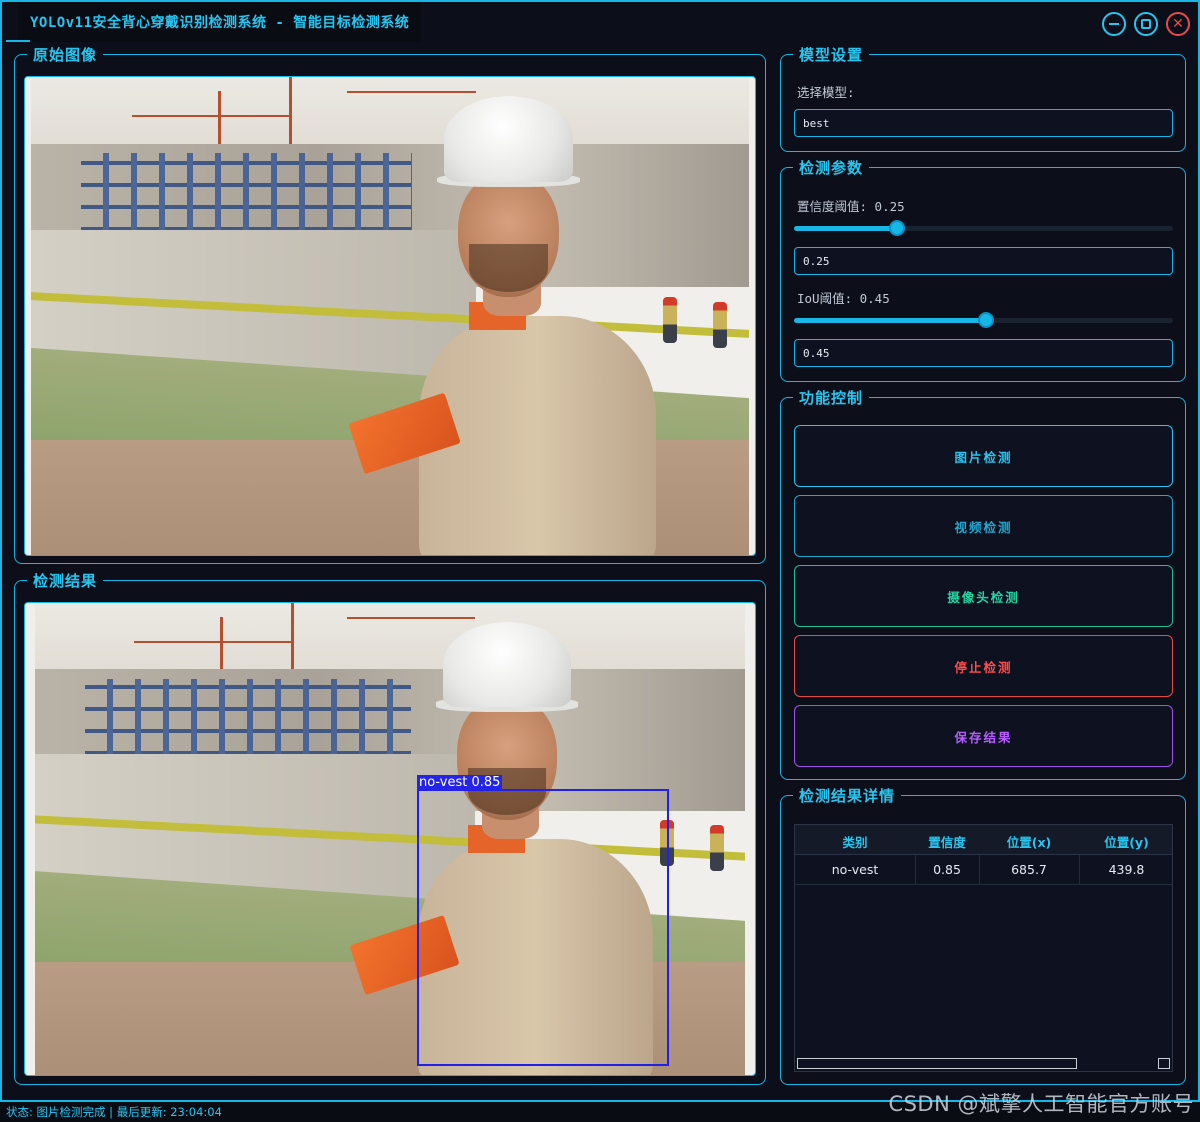 This screenshot has height=1122, width=1200. I want to click on window-title: YOLOv11安全背心穿戴识别检测系统 - 智能目标检测系统, so click(220, 22).